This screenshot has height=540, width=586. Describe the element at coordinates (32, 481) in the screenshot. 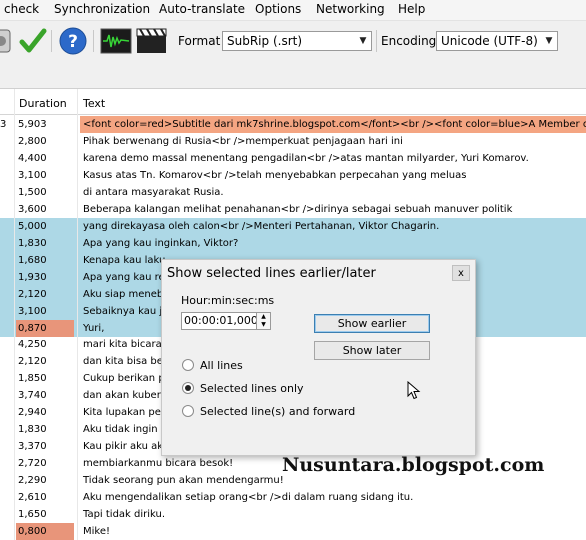

I see `duration-cell: 2,290` at that location.